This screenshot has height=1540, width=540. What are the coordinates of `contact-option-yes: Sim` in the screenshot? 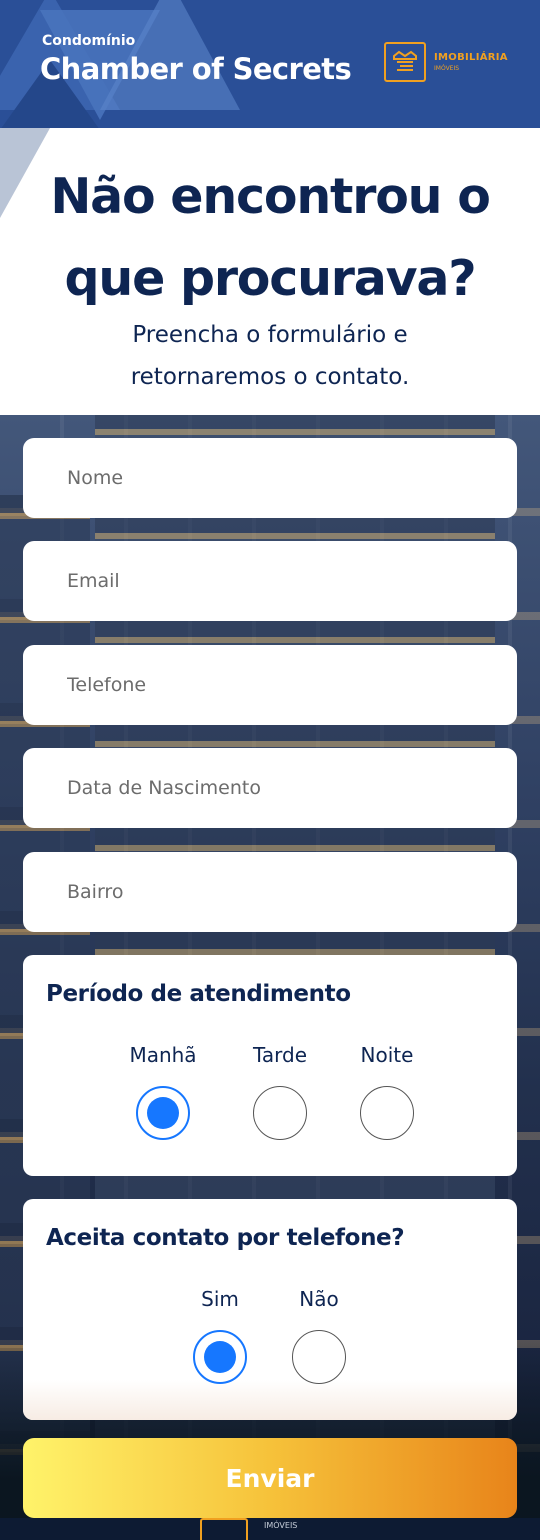 It's located at (220, 1299).